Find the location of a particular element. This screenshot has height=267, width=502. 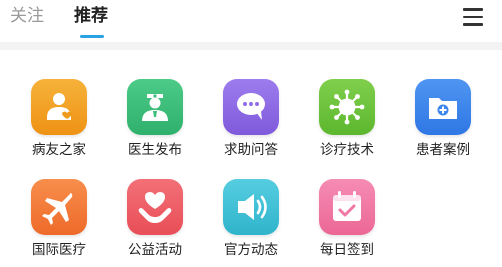

section-divider is located at coordinates (251, 46).